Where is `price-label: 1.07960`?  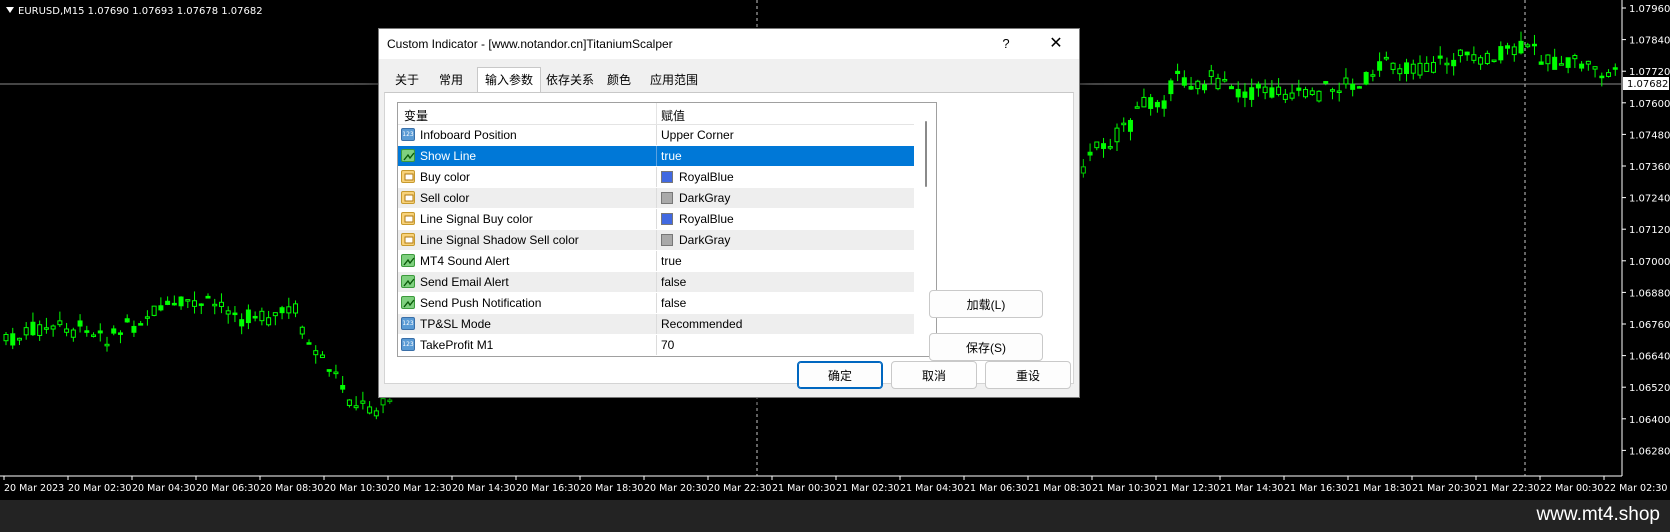
price-label: 1.07960 is located at coordinates (1649, 9).